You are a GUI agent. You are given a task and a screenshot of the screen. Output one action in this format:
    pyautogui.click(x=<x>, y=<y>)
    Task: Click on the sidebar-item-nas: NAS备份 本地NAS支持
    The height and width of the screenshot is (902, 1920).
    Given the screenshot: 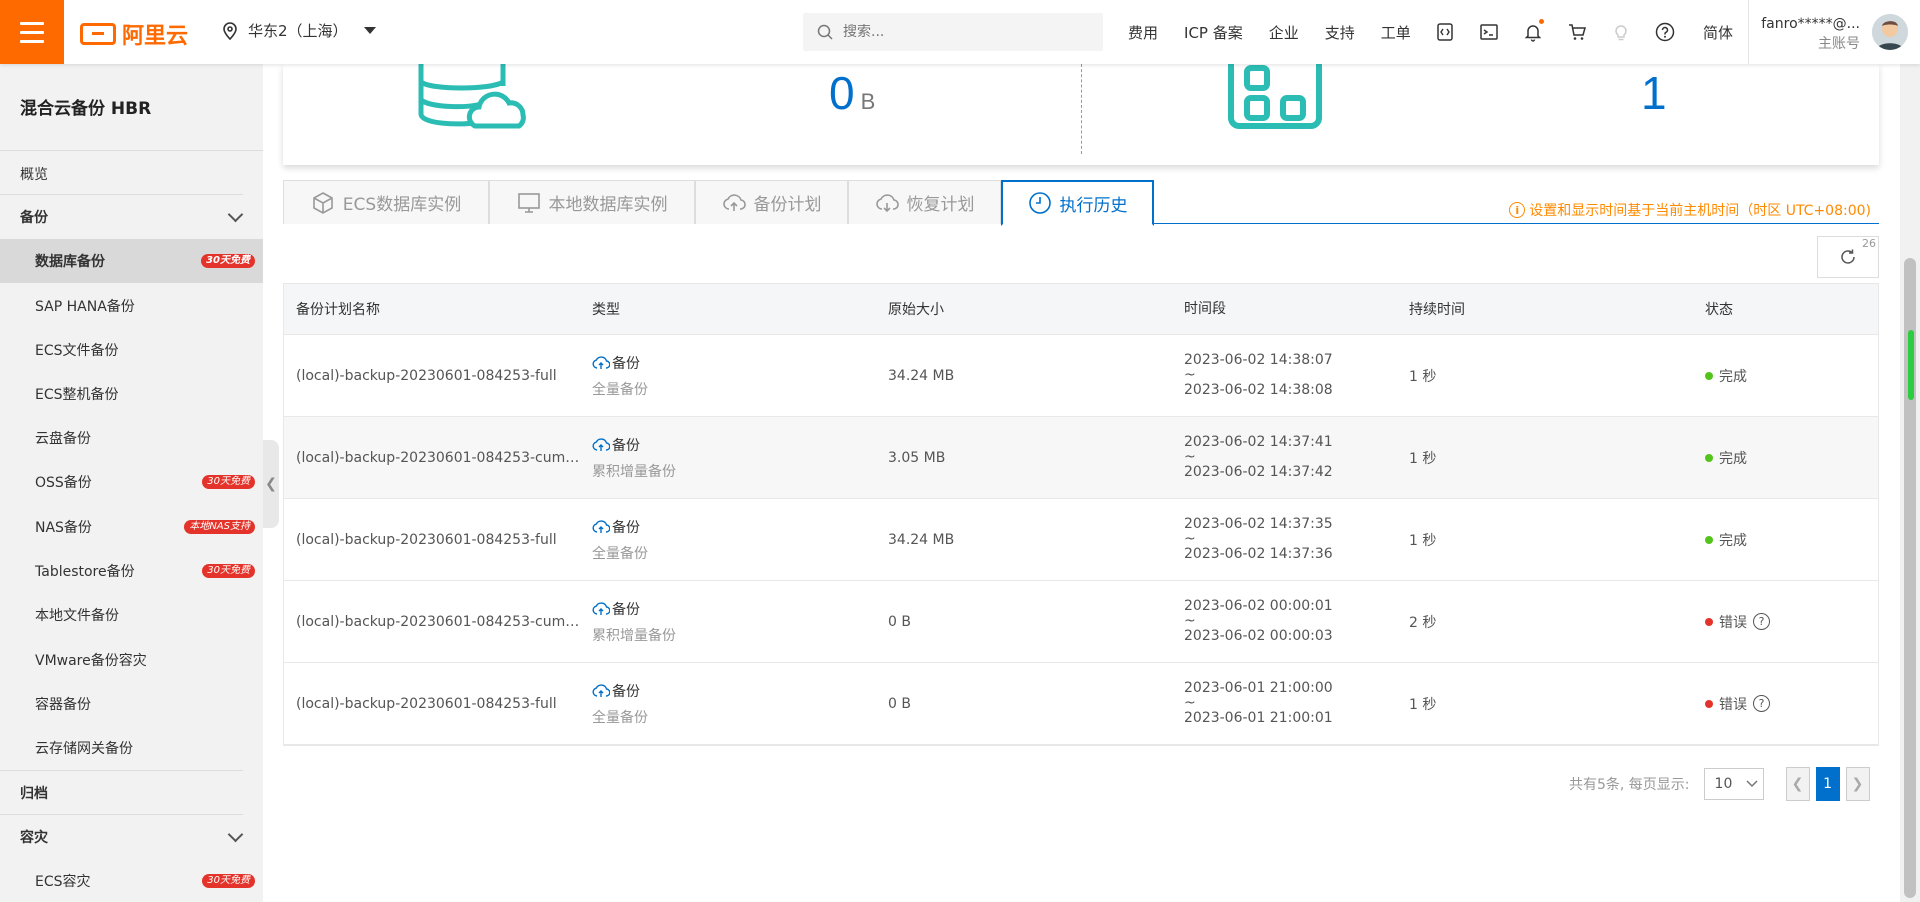 What is the action you would take?
    pyautogui.click(x=131, y=527)
    